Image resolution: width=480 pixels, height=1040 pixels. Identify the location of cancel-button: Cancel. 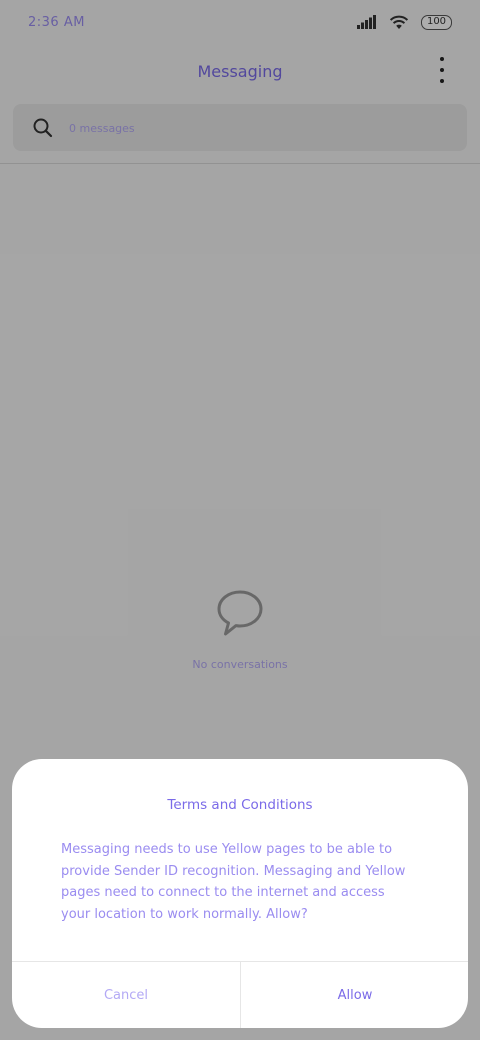
(126, 995).